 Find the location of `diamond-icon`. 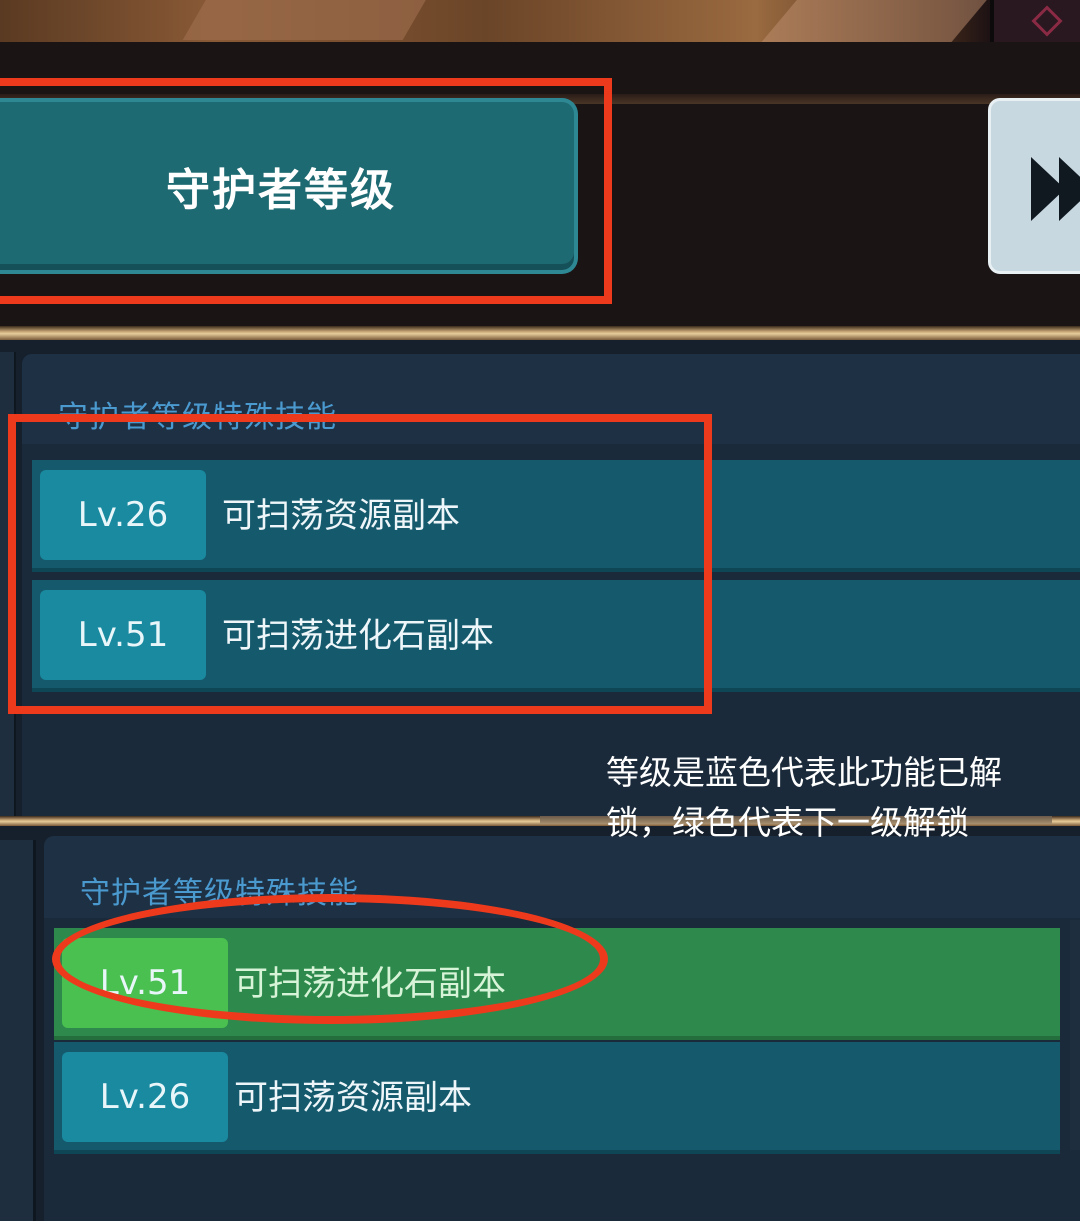

diamond-icon is located at coordinates (1047, 21).